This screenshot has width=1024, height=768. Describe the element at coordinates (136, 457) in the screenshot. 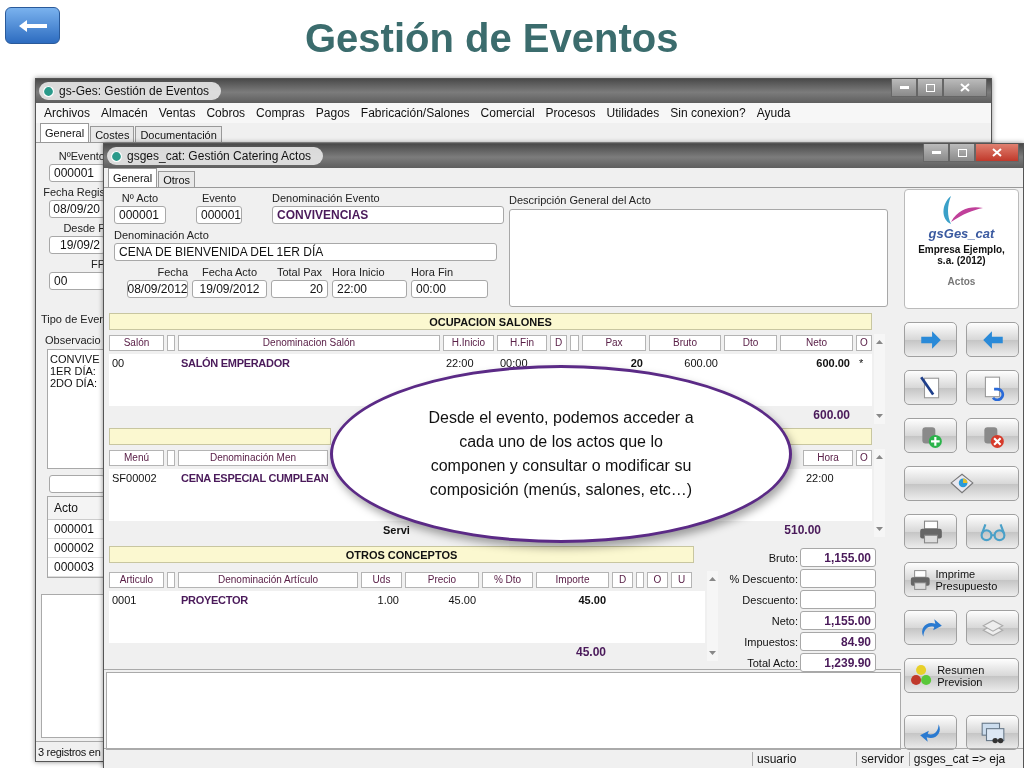

I see `column-header: Menú` at that location.